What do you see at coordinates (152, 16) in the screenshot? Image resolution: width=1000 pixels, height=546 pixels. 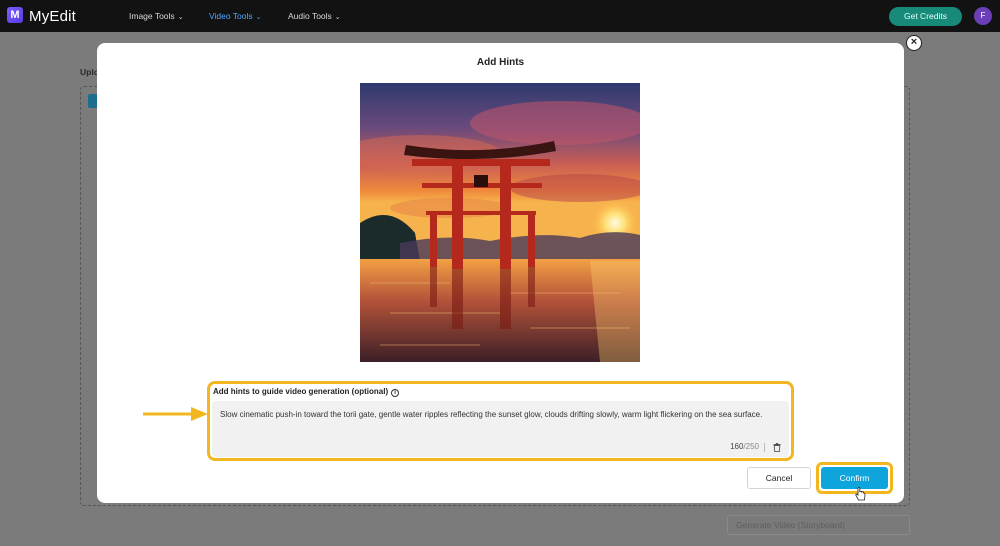 I see `nav-image-tools-label: Image Tools` at bounding box center [152, 16].